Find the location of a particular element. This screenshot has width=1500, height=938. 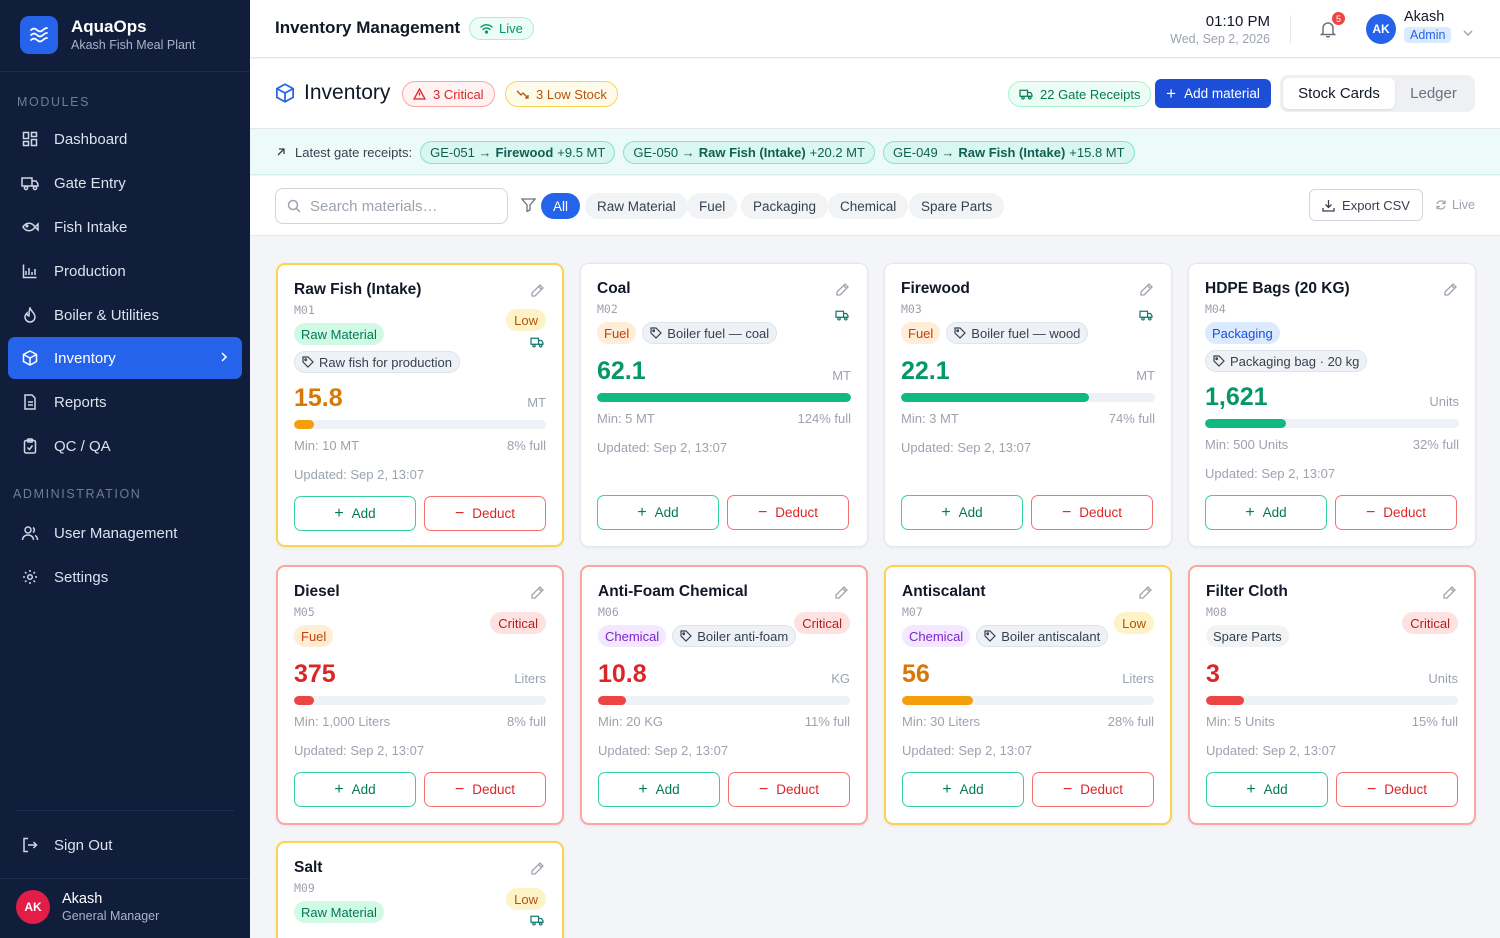

material-name: Antiscalant is located at coordinates (944, 591).